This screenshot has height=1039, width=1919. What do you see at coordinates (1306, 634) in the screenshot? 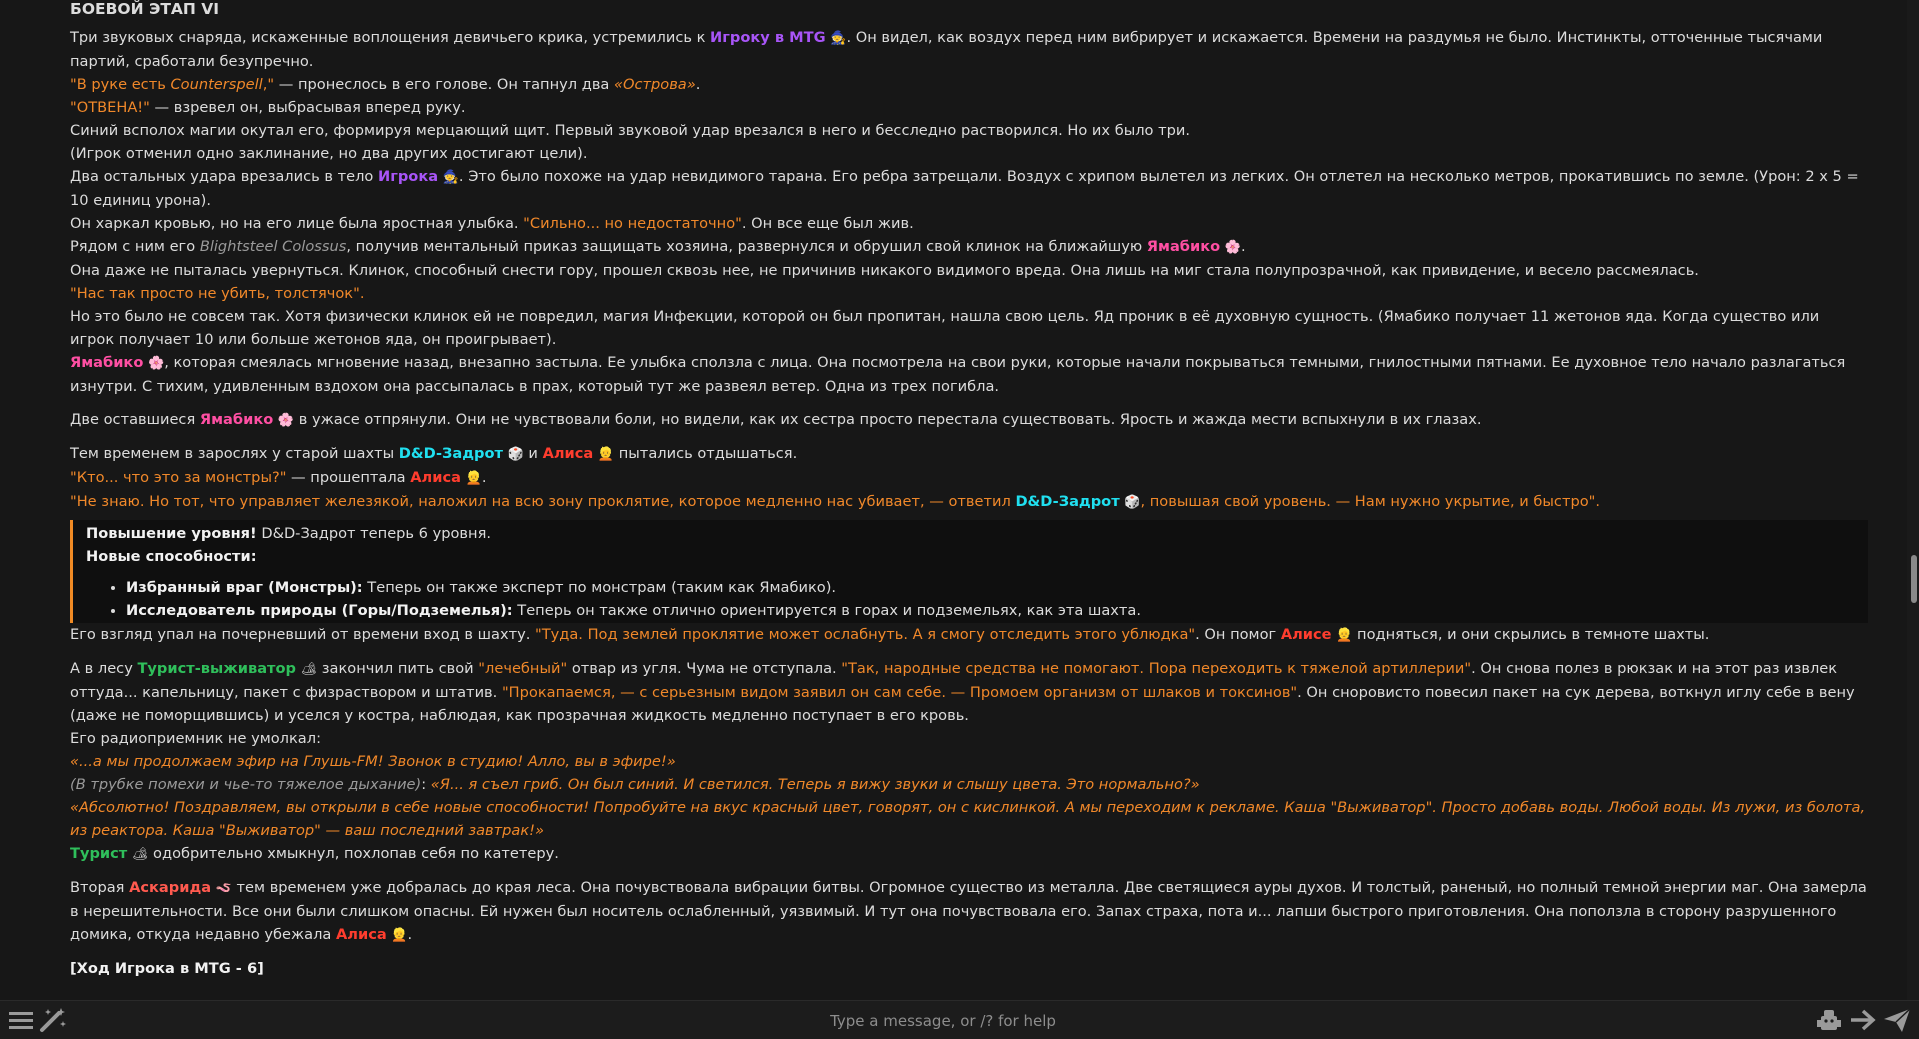
I see `name-alice: Алисе` at bounding box center [1306, 634].